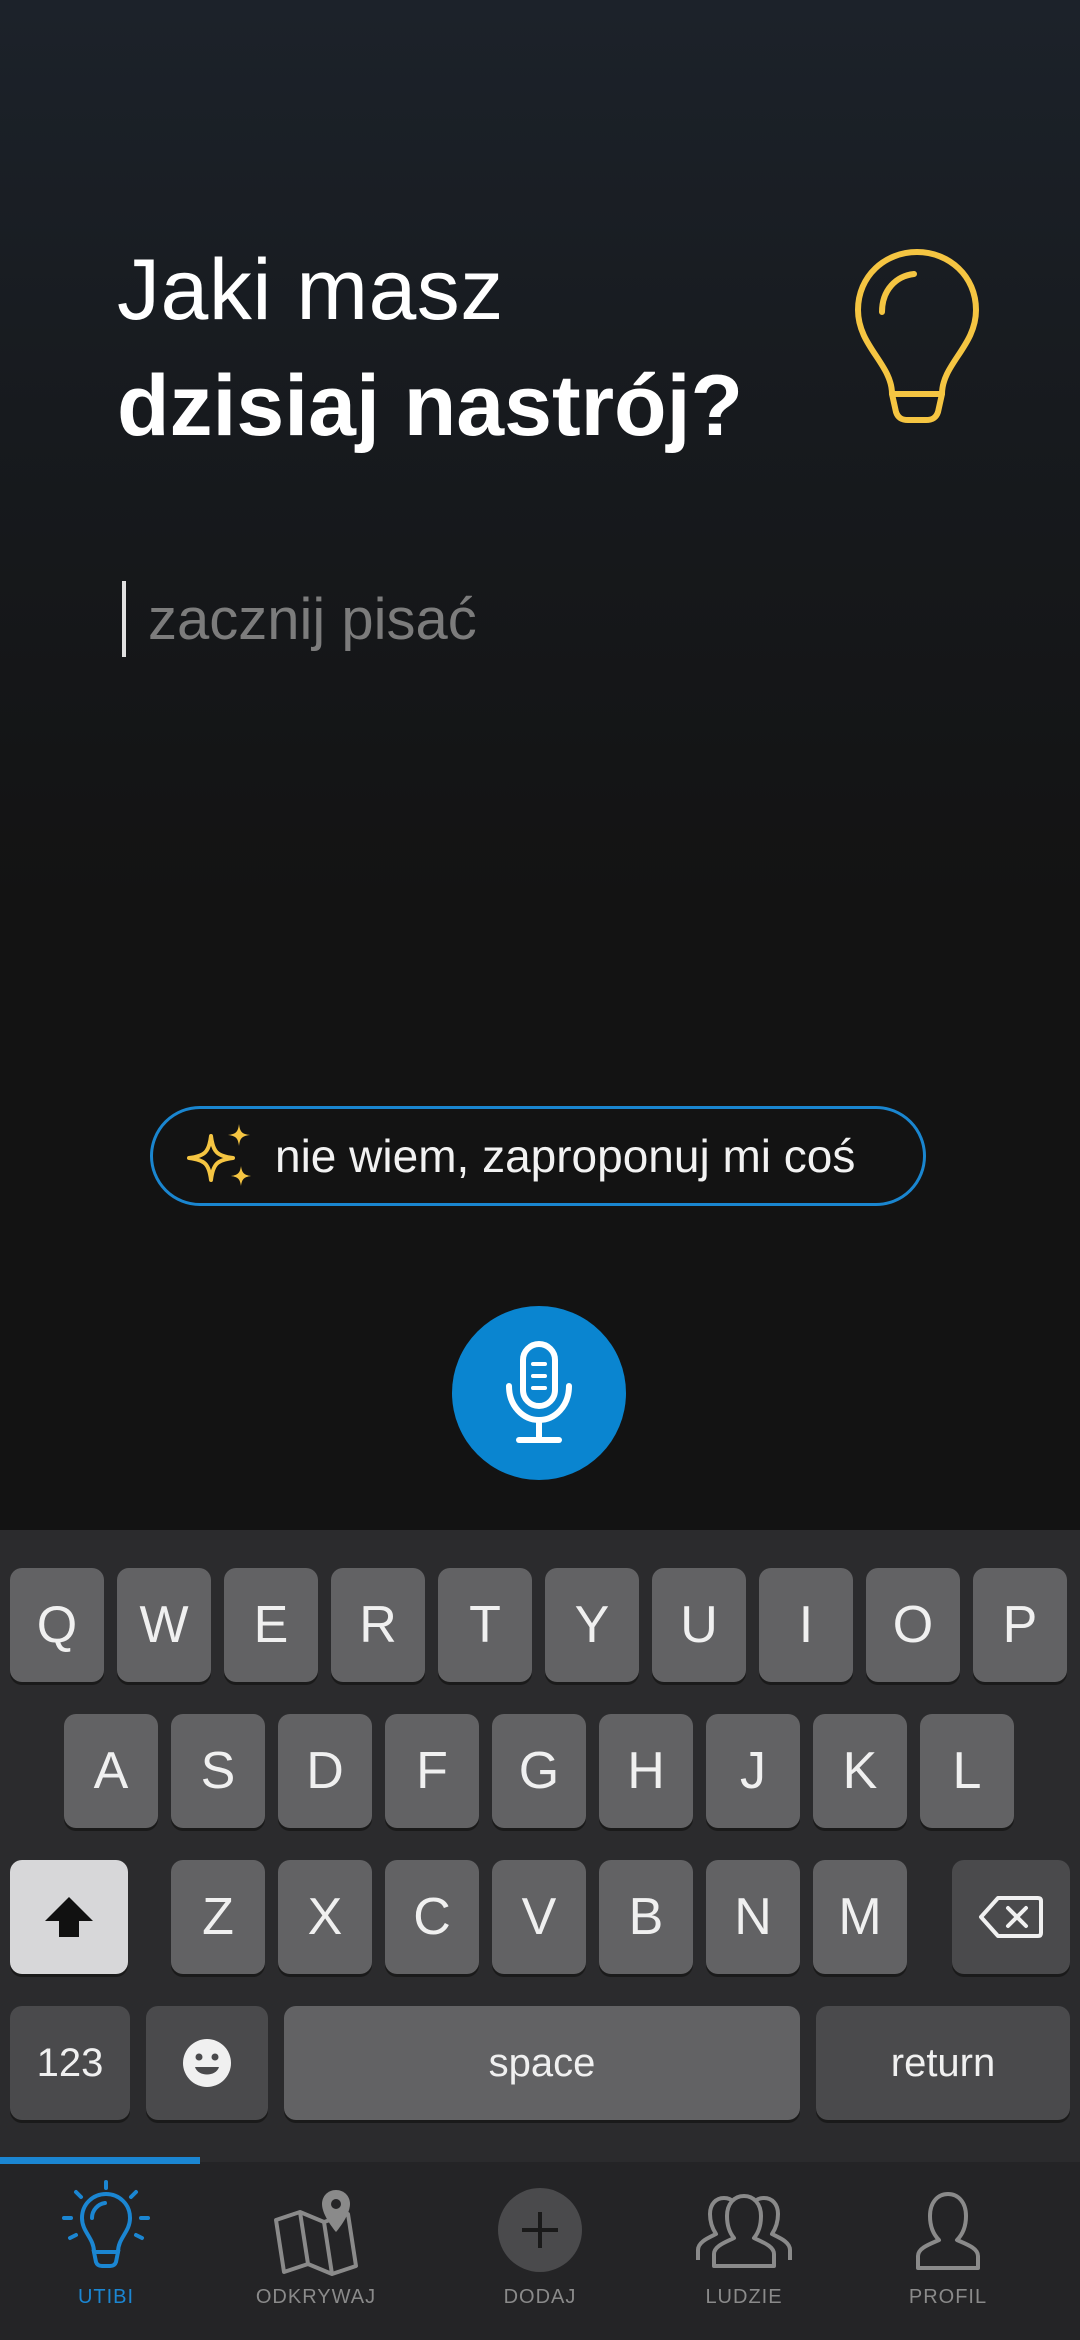 The height and width of the screenshot is (2340, 1080). What do you see at coordinates (271, 1625) in the screenshot?
I see `key-e: E` at bounding box center [271, 1625].